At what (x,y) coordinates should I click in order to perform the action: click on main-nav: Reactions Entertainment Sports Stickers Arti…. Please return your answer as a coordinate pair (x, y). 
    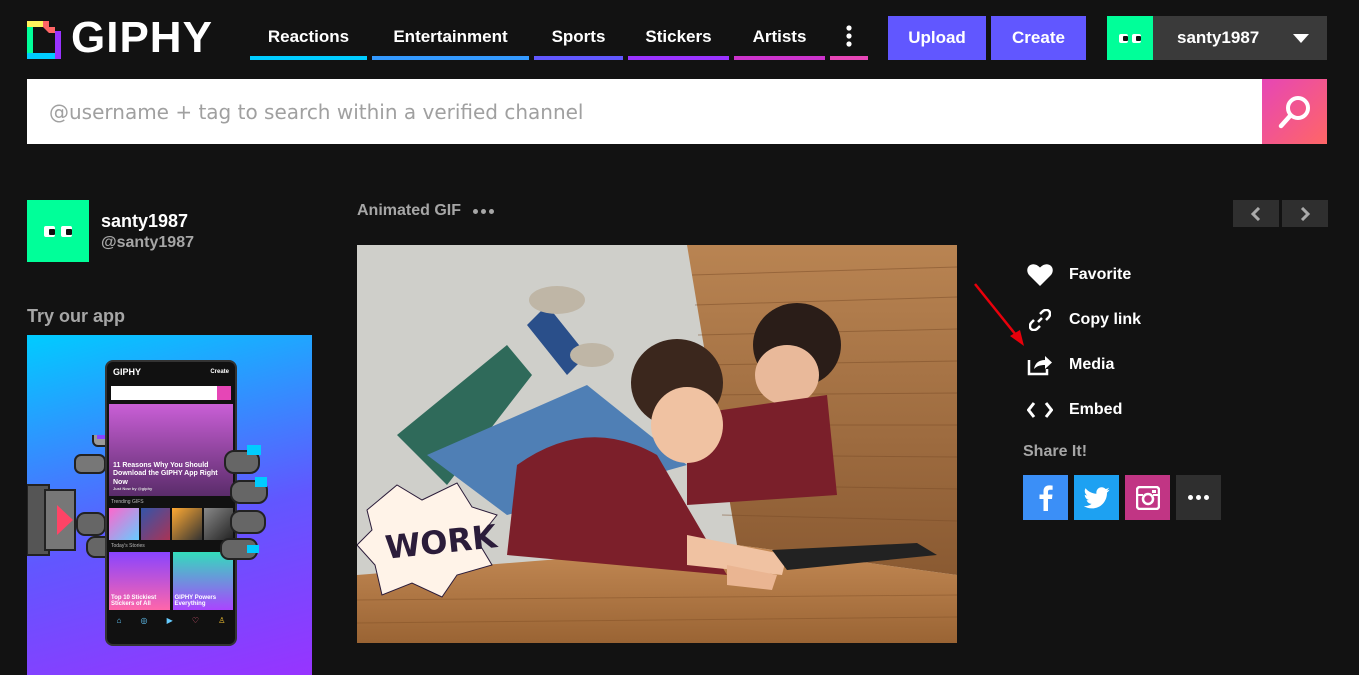
    Looking at the image, I should click on (559, 38).